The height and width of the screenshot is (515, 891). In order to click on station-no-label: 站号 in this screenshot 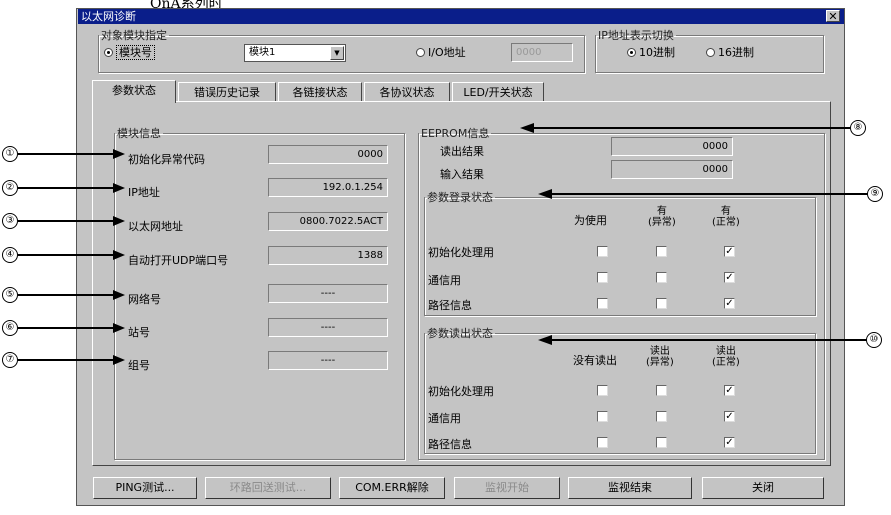, I will do `click(139, 332)`.